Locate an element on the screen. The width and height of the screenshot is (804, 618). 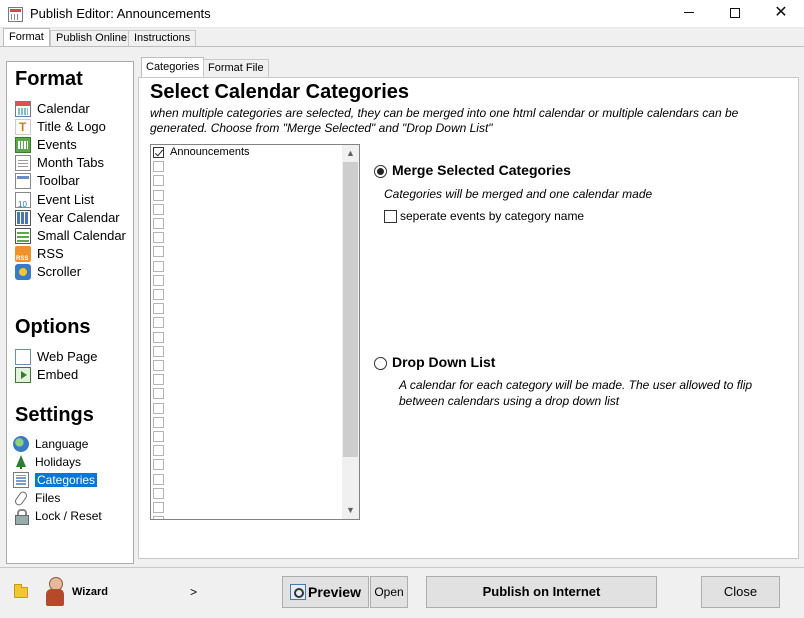
maximize-button is located at coordinates (735, 14).